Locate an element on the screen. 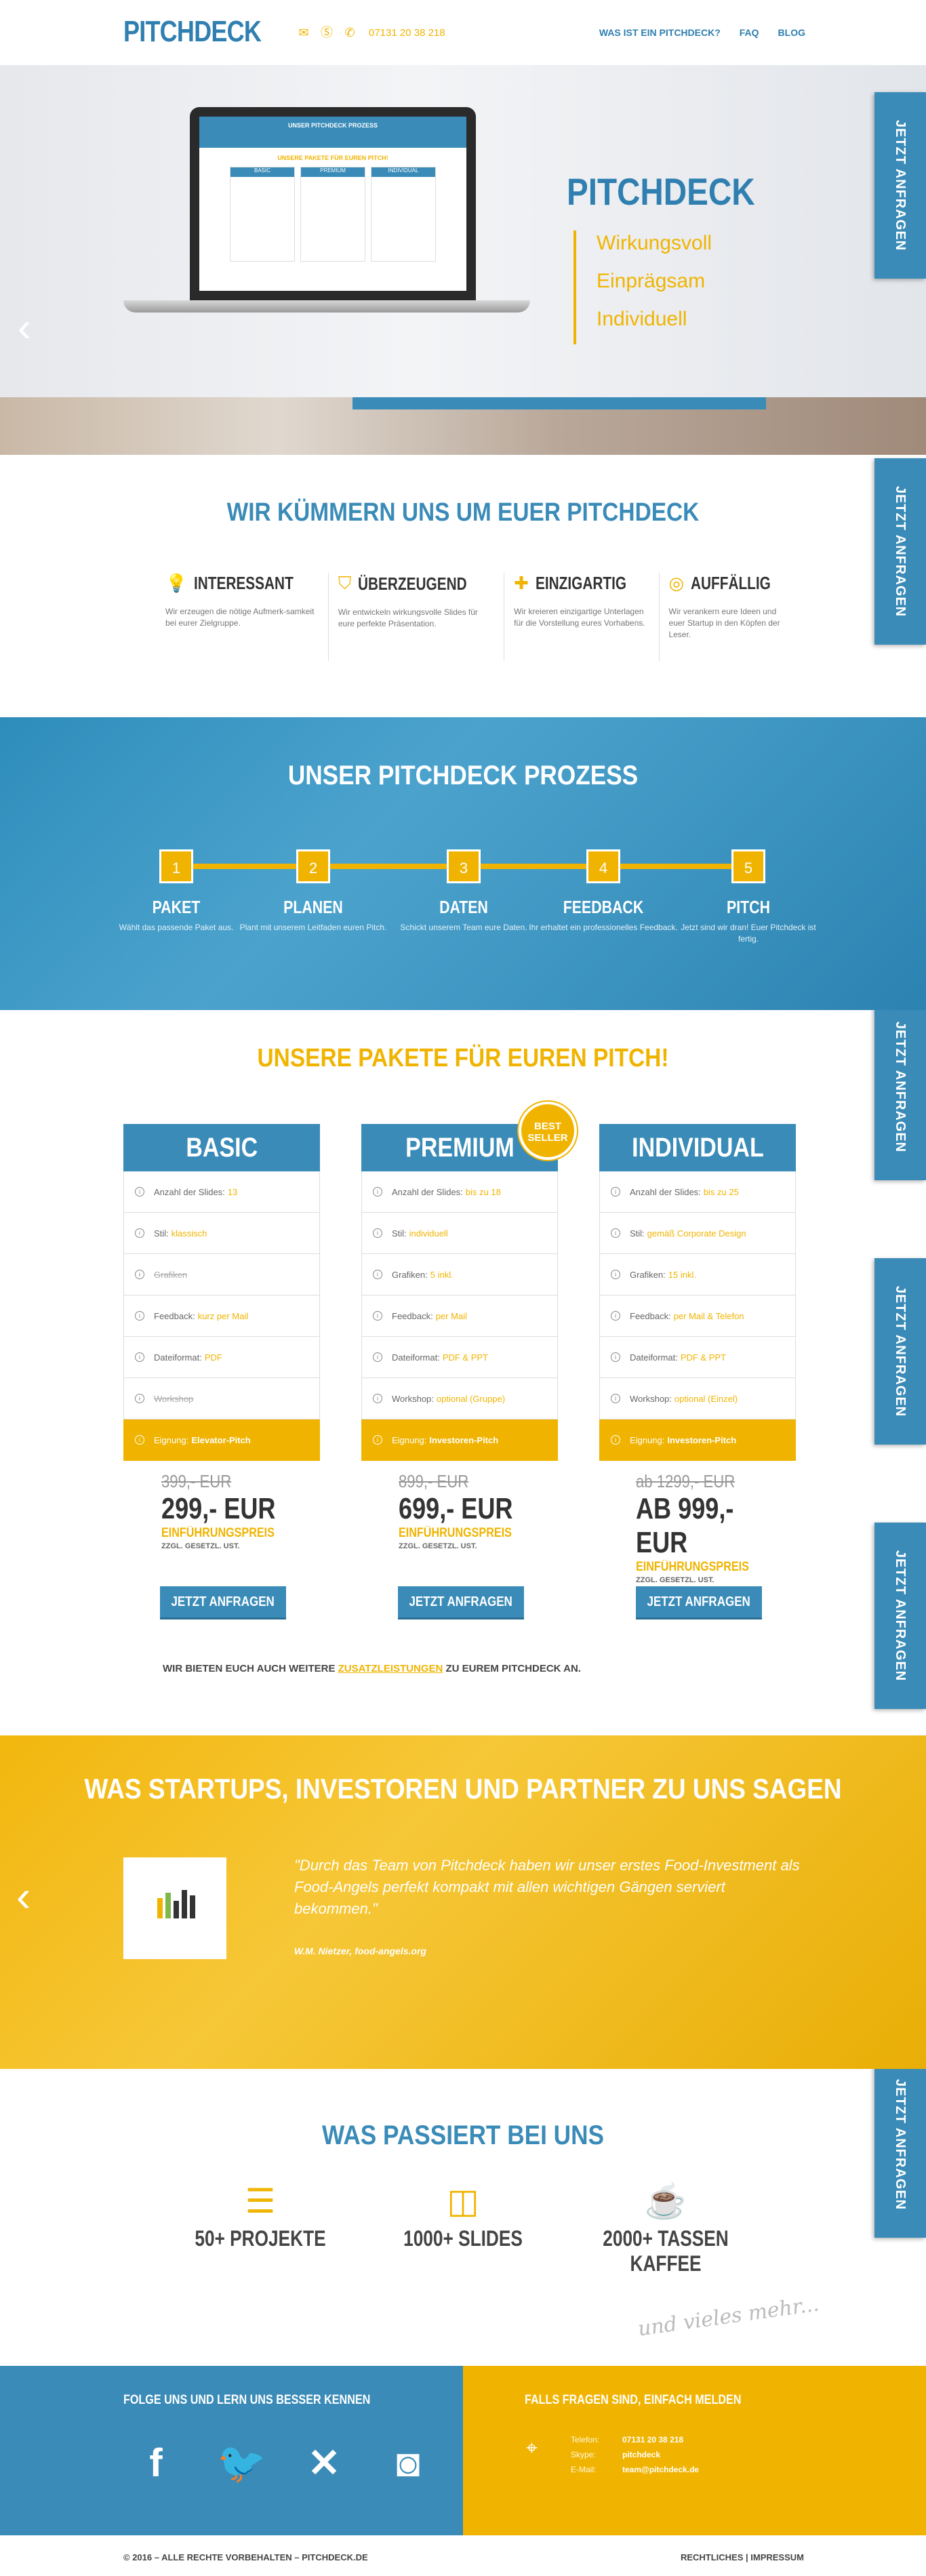 The height and width of the screenshot is (2576, 926). plan-row: i Dateiformat: PDF & PPT is located at coordinates (459, 1357).